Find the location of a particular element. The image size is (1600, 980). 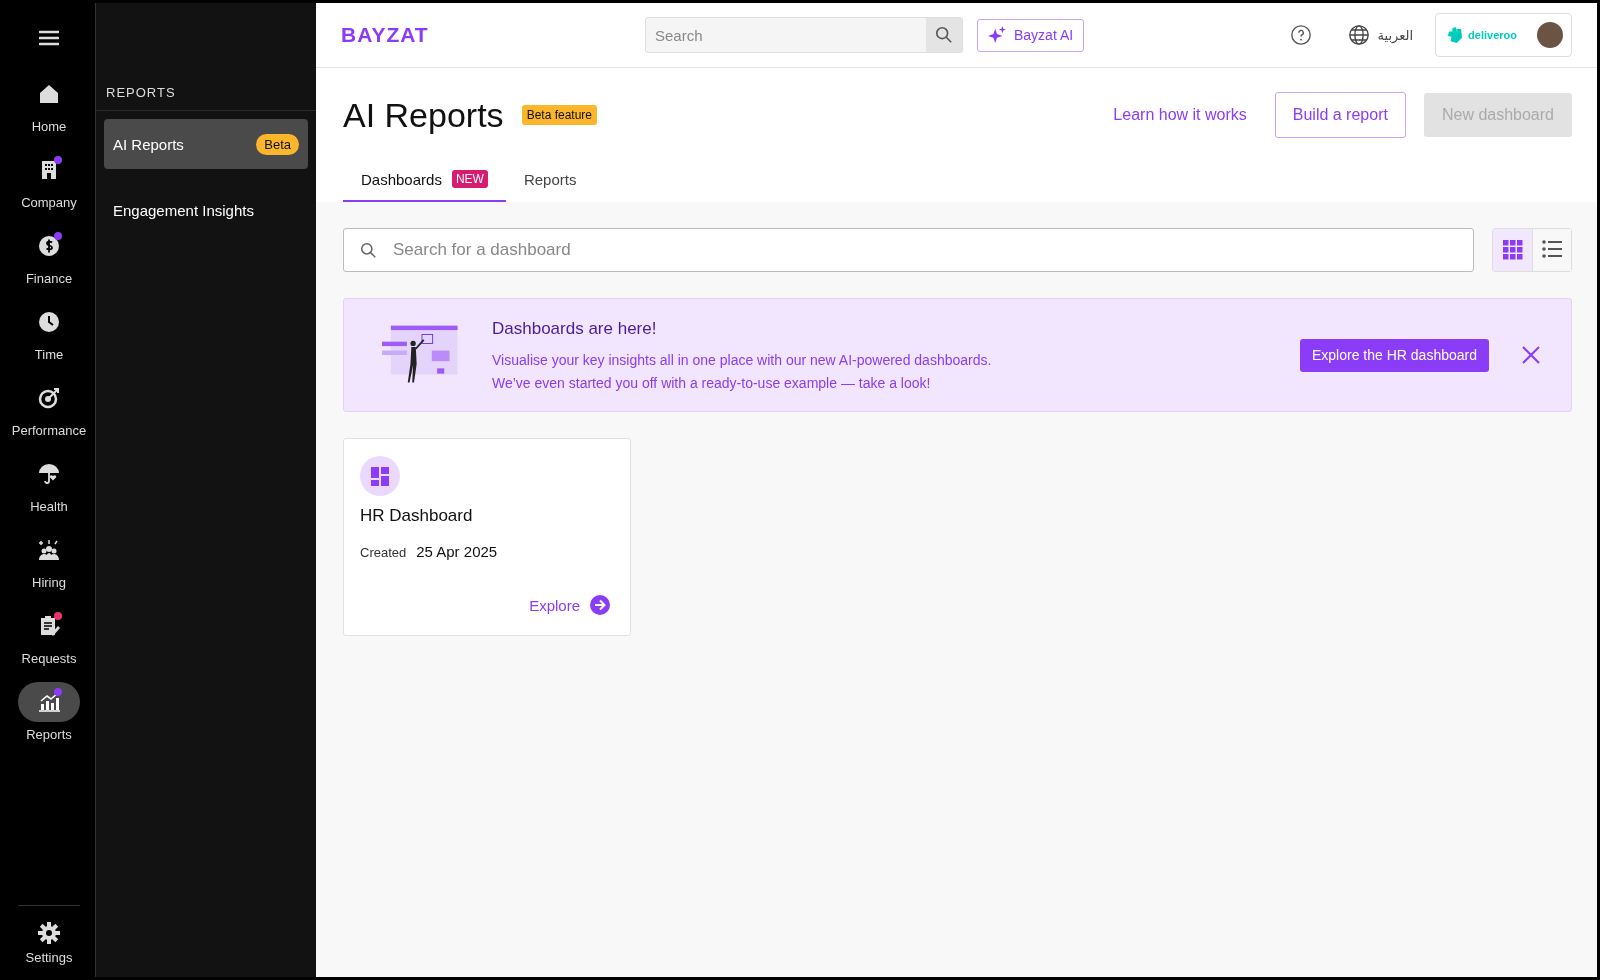

grid-view-button is located at coordinates (1512, 250).